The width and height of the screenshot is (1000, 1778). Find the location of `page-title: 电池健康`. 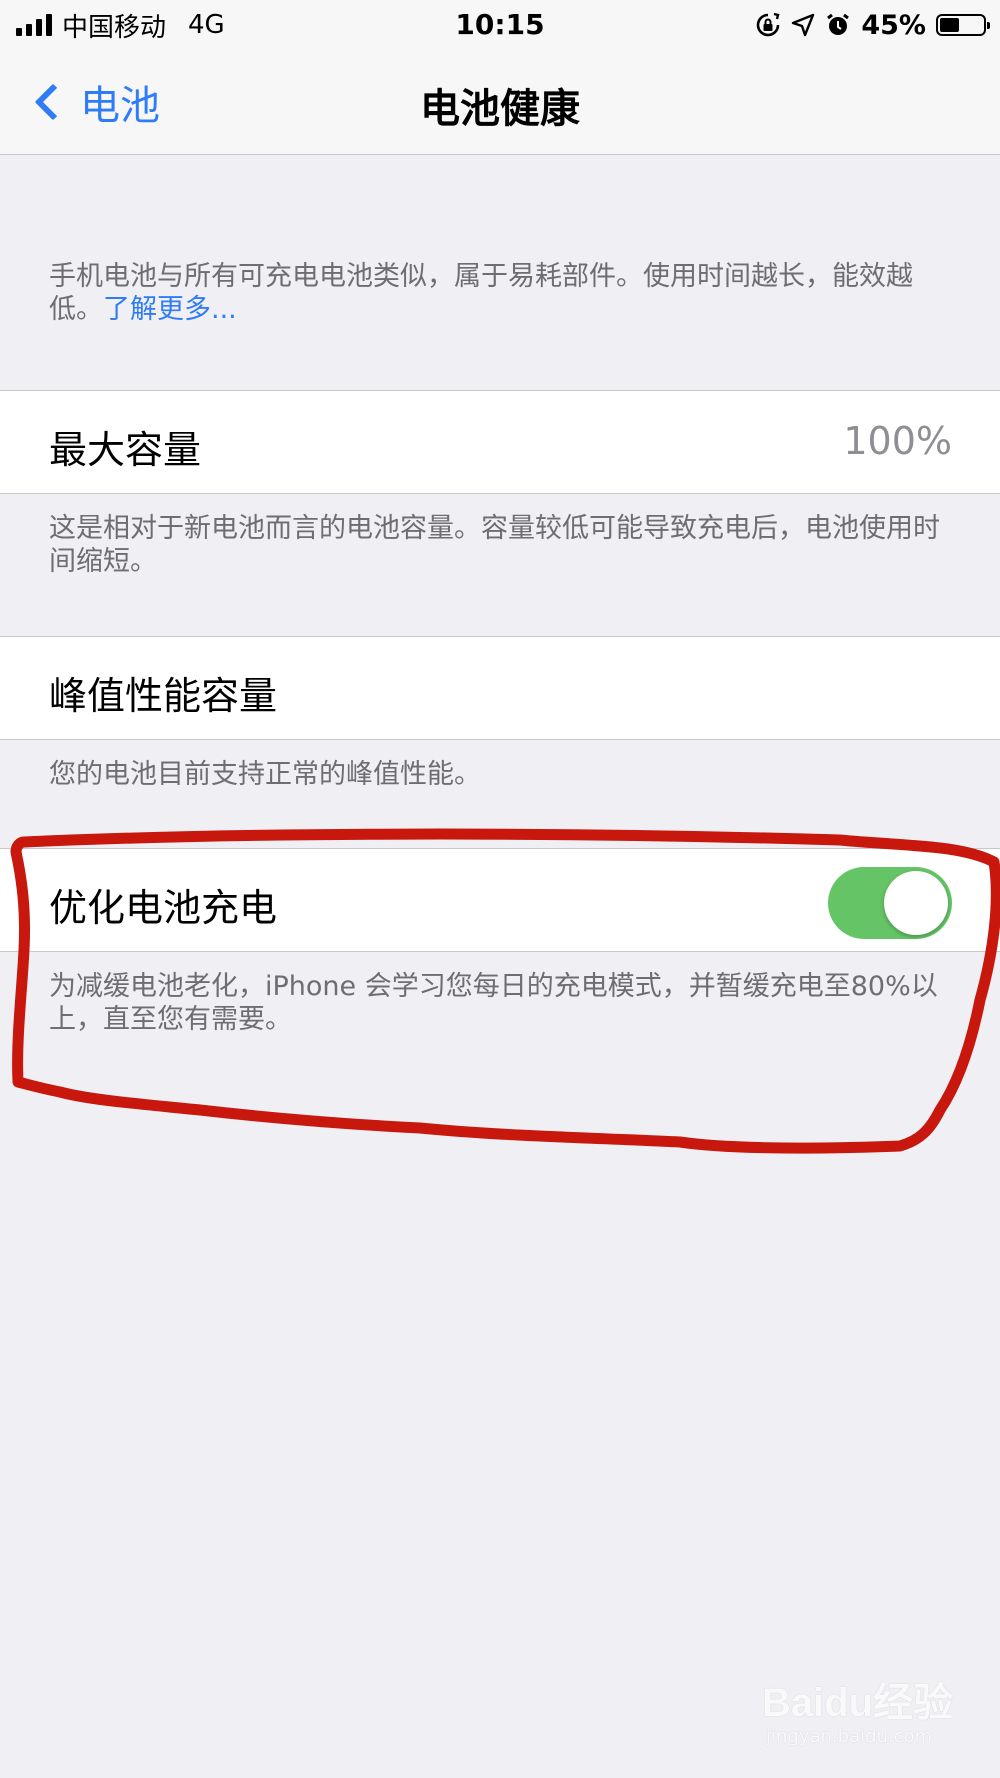

page-title: 电池健康 is located at coordinates (500, 109).